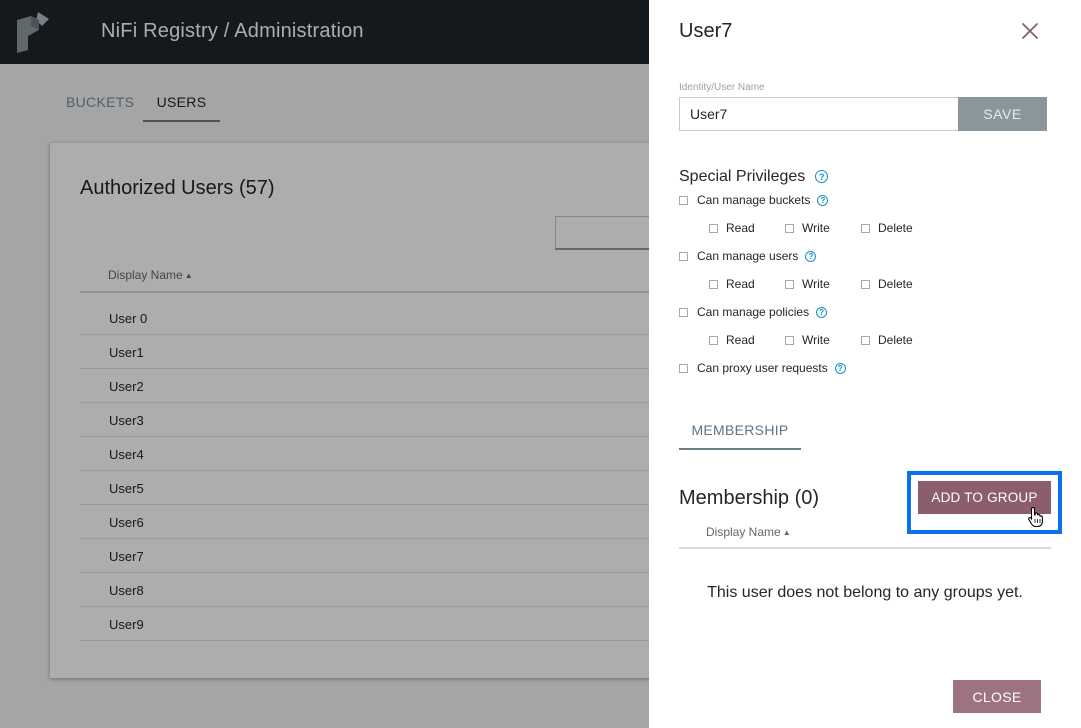 This screenshot has width=1081, height=728. What do you see at coordinates (1035, 517) in the screenshot?
I see `hand-pointer-cursor-icon` at bounding box center [1035, 517].